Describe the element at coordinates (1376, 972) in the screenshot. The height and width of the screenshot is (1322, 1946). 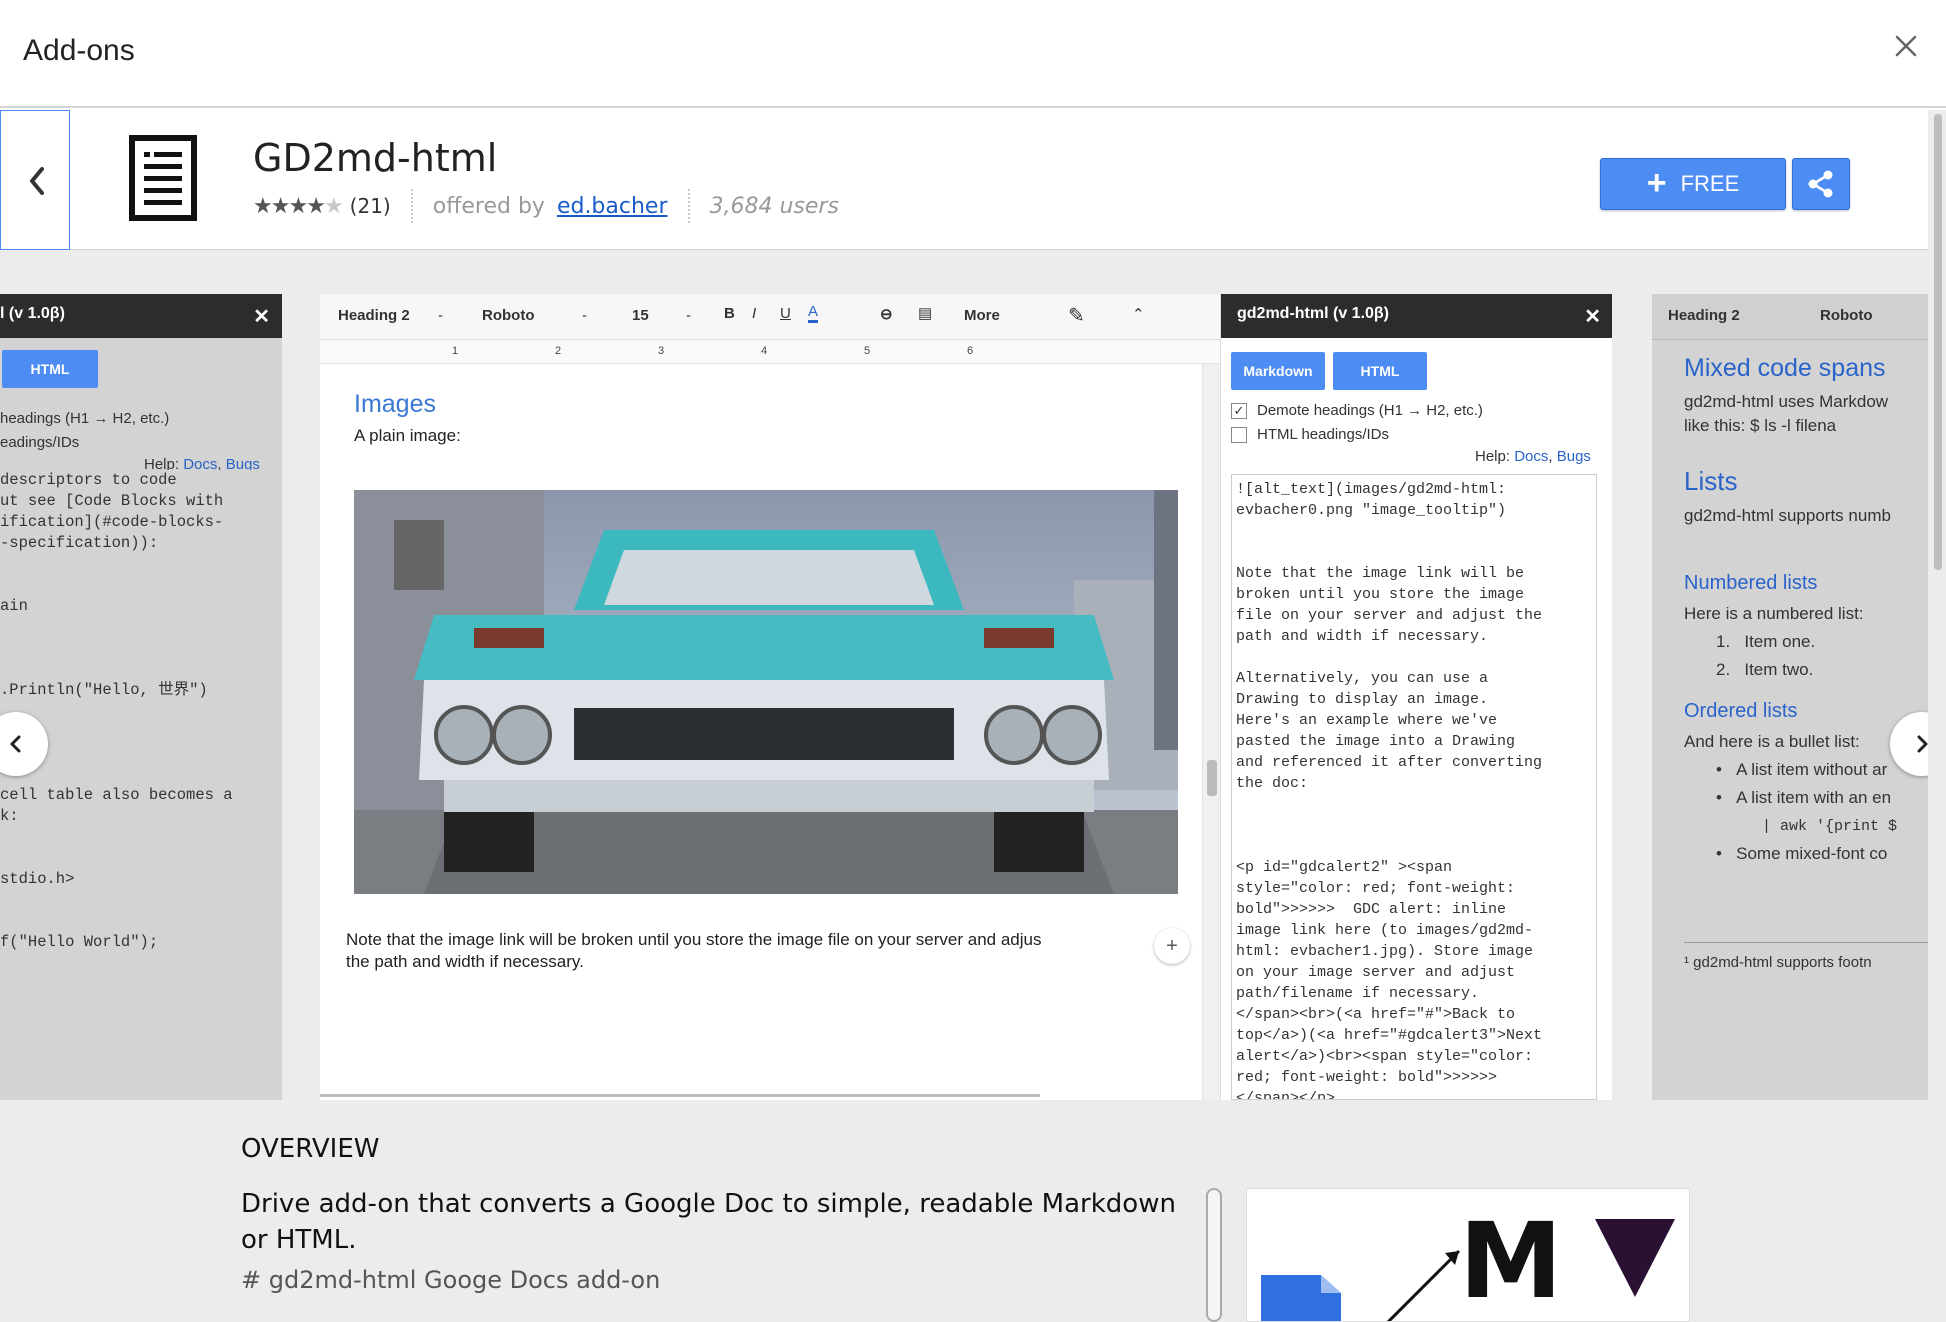
I see `code-line: on your image server and adjust` at that location.